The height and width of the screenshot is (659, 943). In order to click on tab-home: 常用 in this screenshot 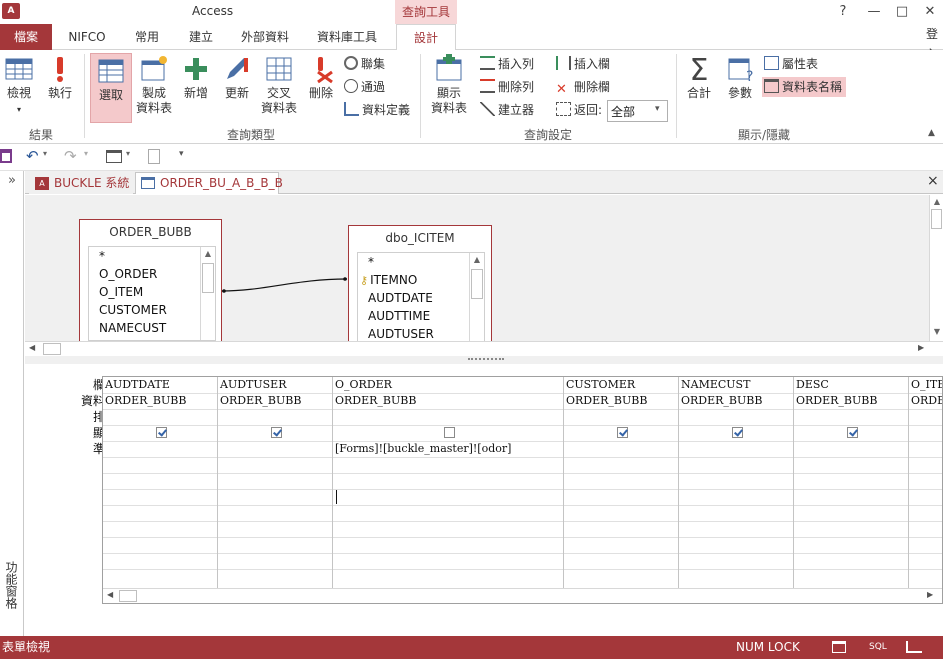, I will do `click(147, 37)`.